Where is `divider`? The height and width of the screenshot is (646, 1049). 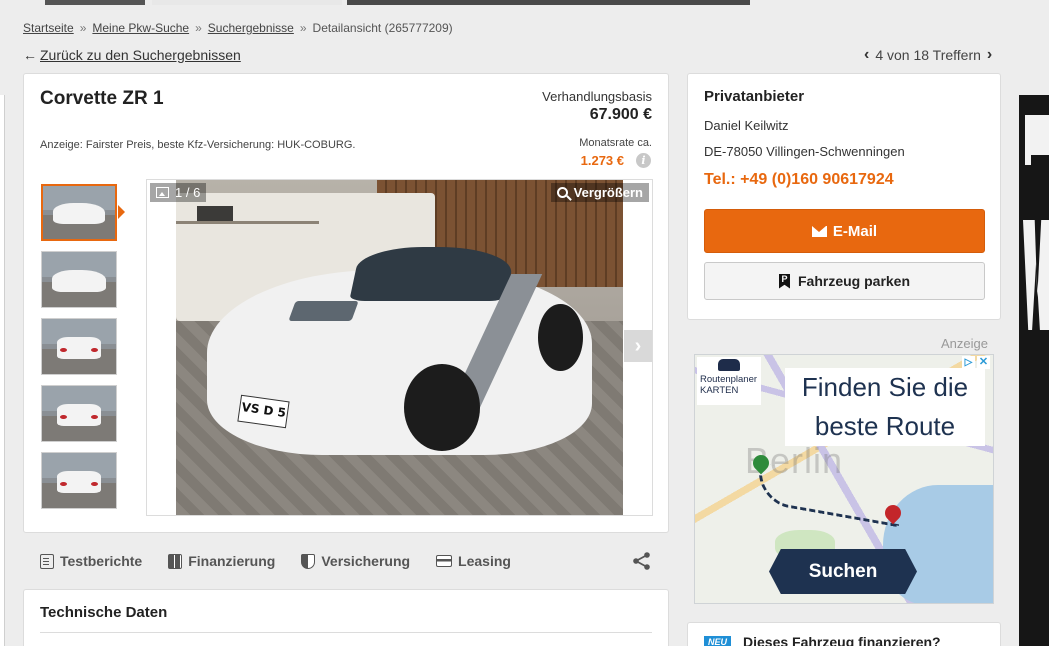 divider is located at coordinates (346, 632).